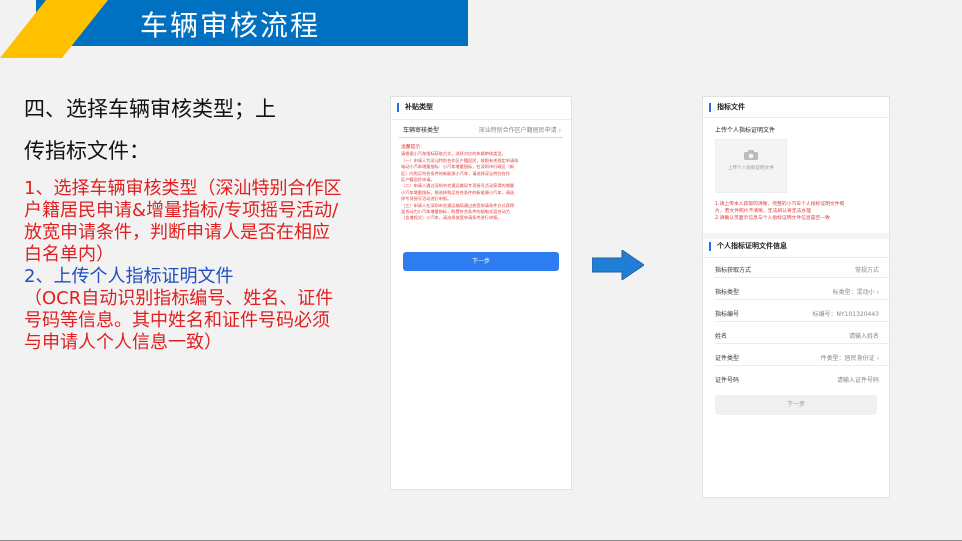 The width and height of the screenshot is (962, 541). Describe the element at coordinates (727, 380) in the screenshot. I see `field-label: 证件号码` at that location.